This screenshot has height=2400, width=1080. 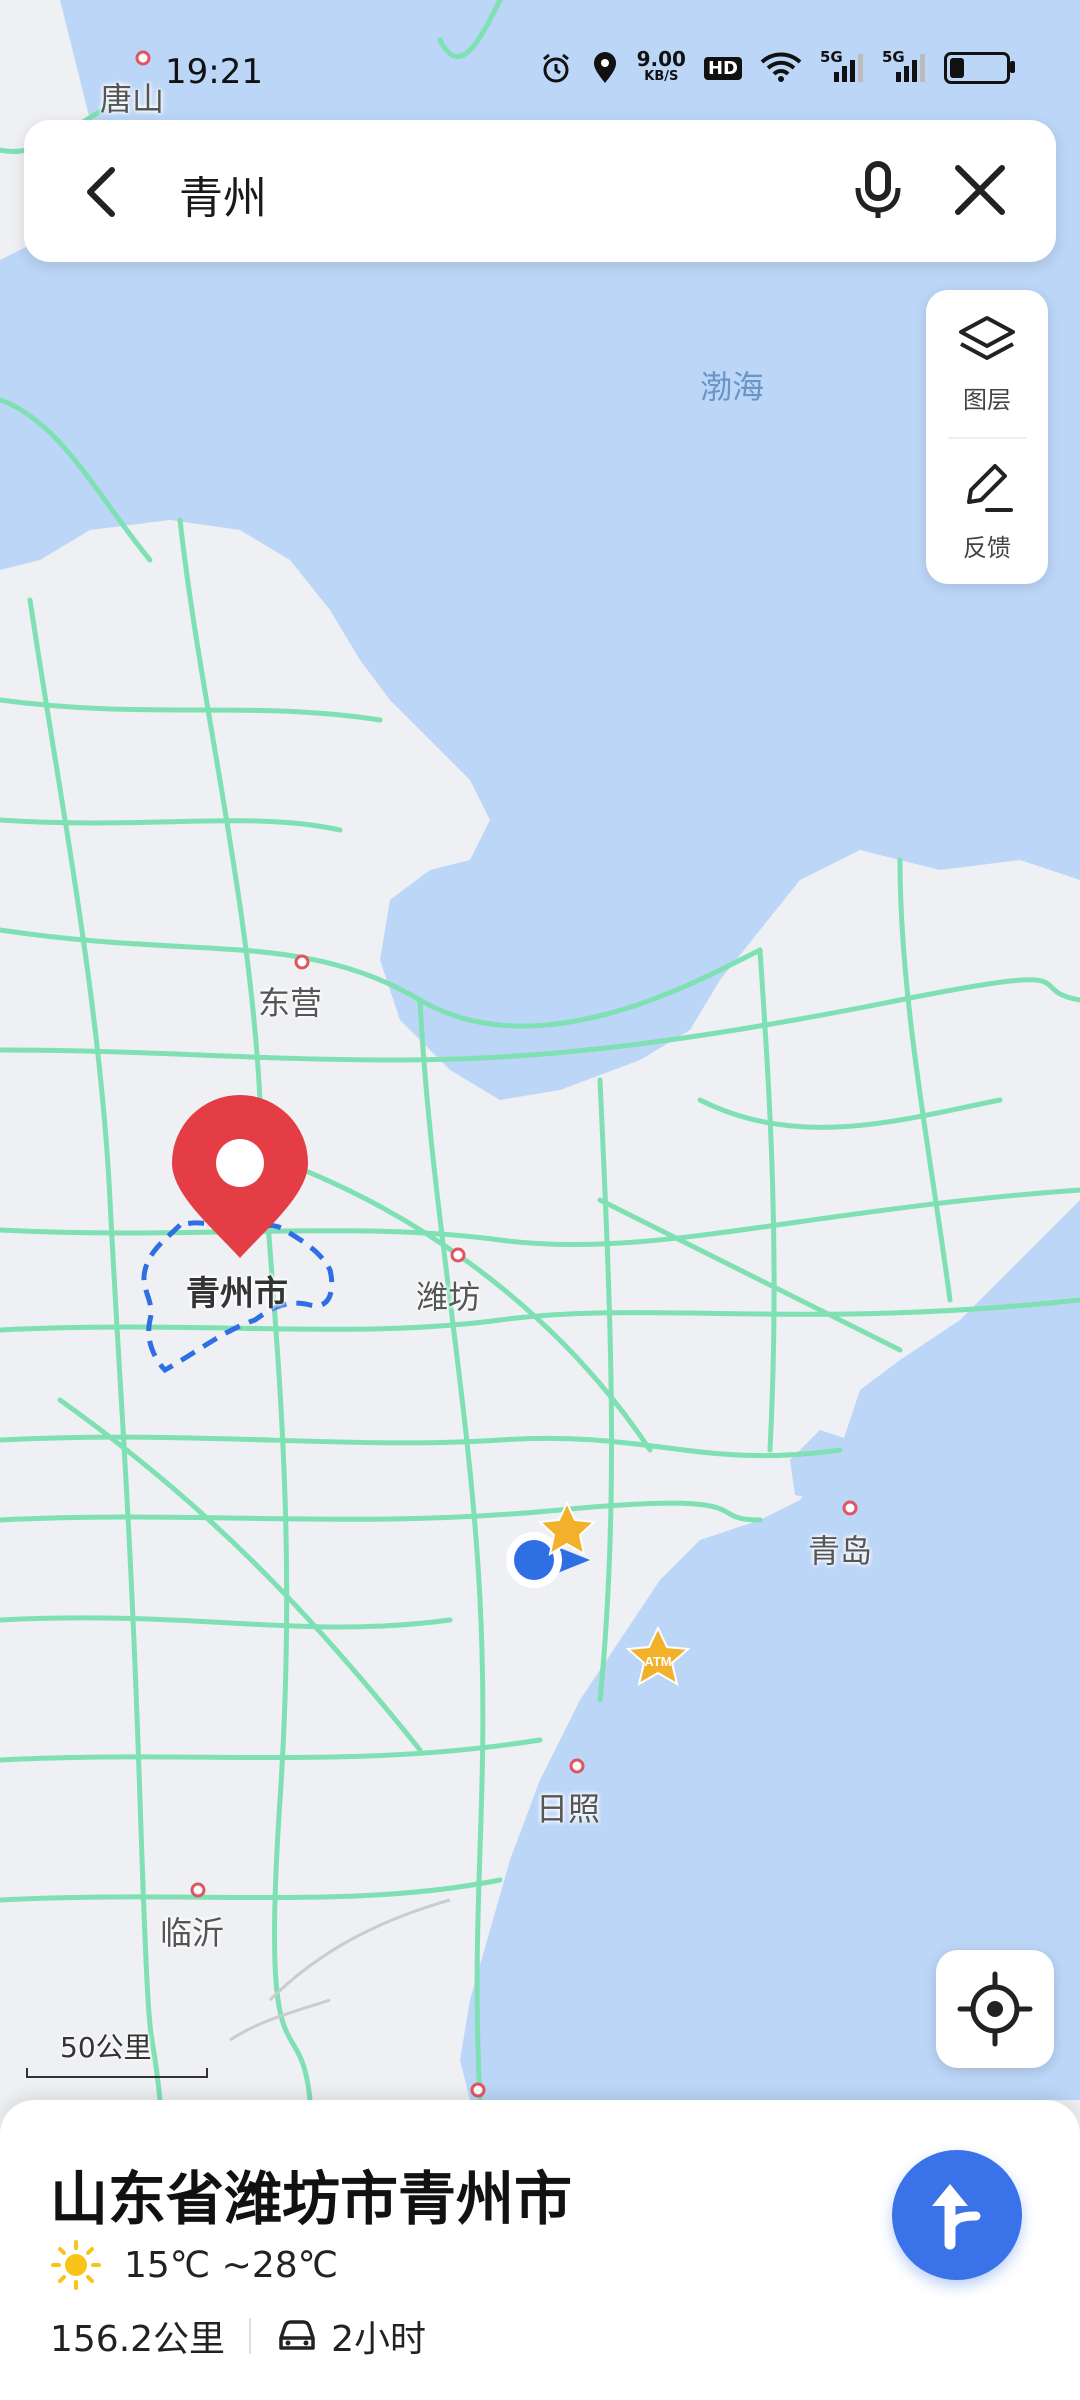 What do you see at coordinates (448, 1297) in the screenshot?
I see `map-label-weifang: 潍坊` at bounding box center [448, 1297].